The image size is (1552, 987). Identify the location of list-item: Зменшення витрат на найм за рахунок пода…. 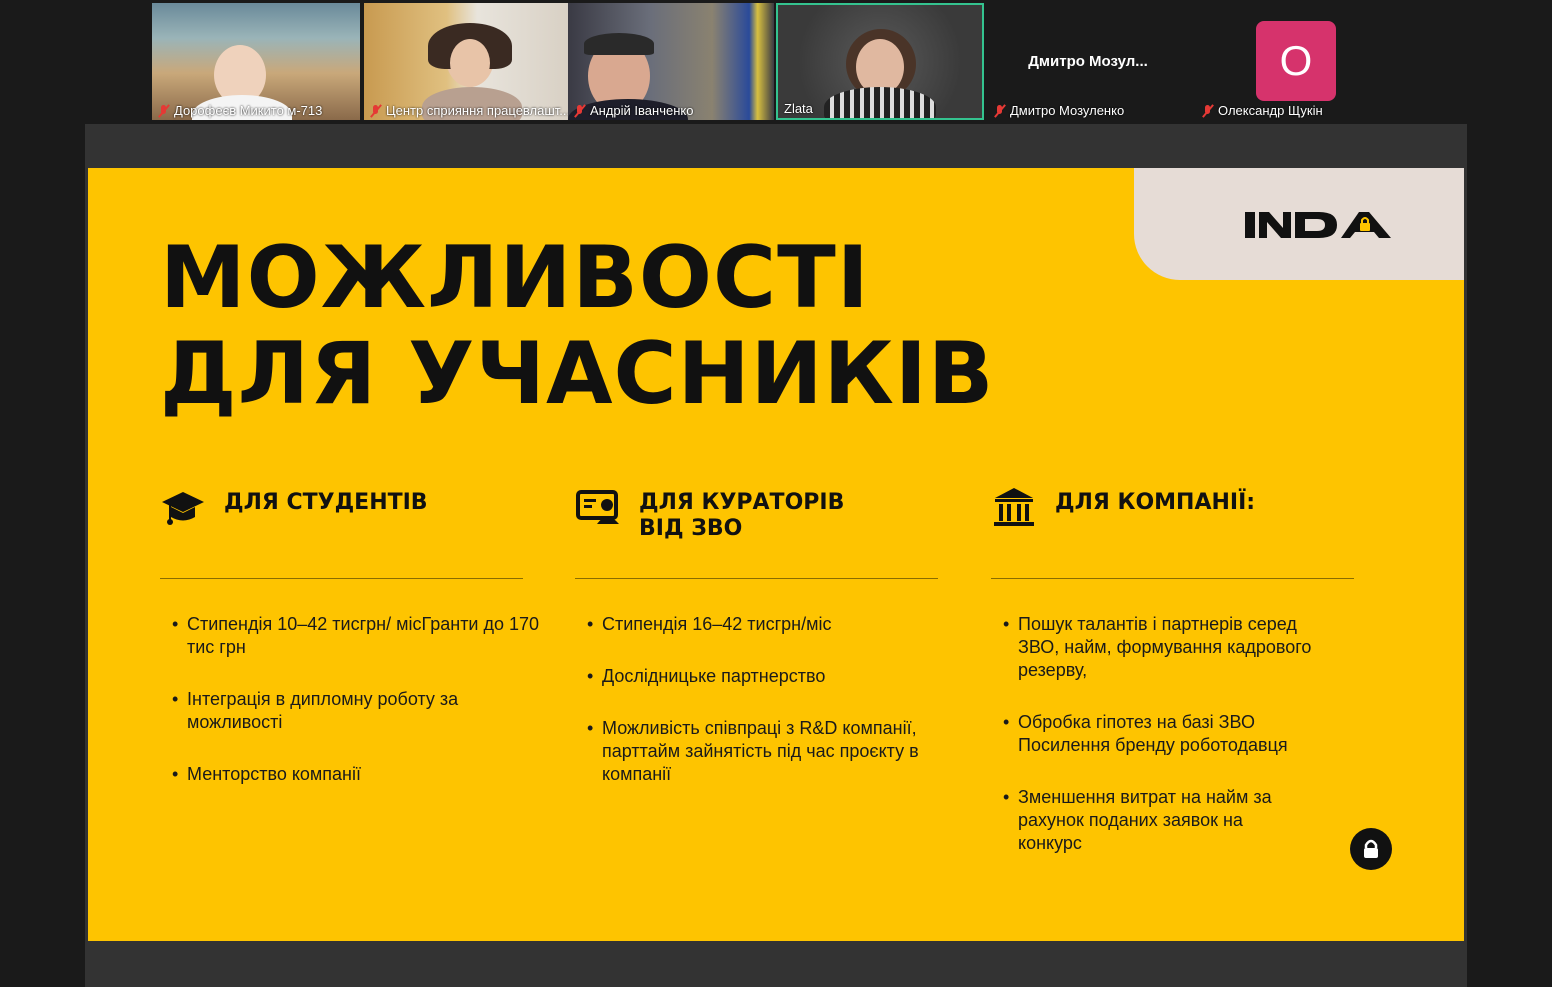
(1136, 820).